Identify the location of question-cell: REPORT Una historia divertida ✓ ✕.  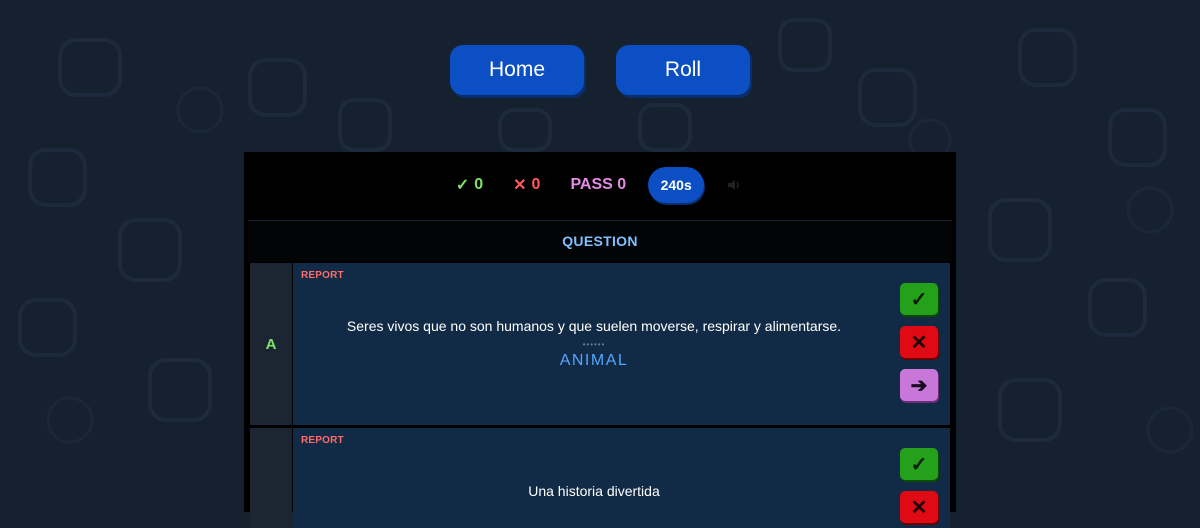
(621, 478).